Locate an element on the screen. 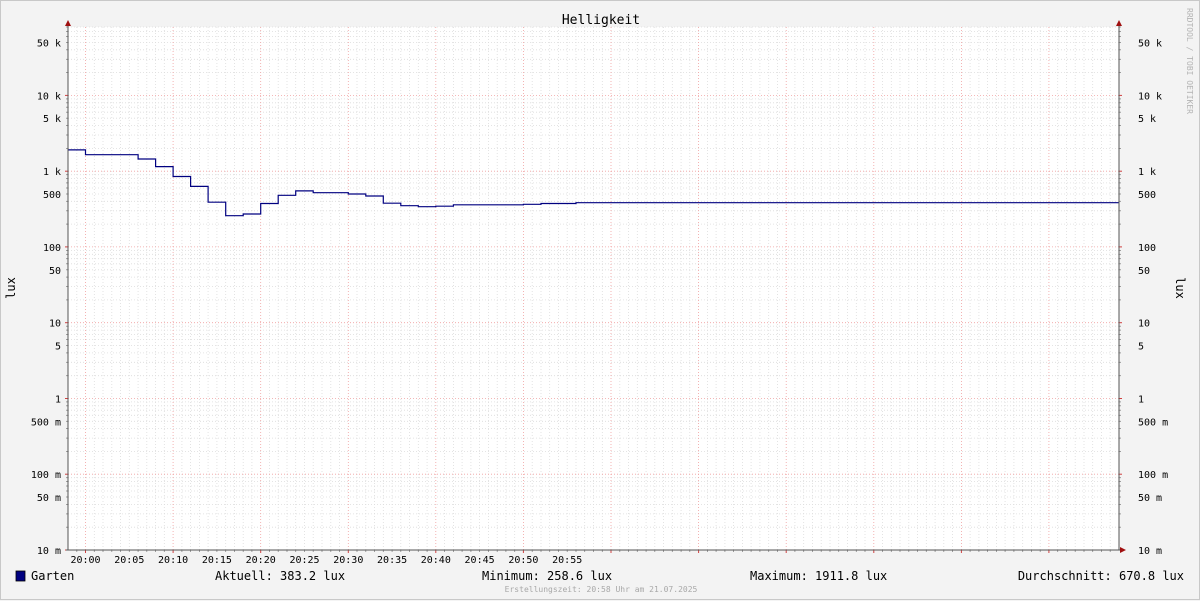 The width and height of the screenshot is (1200, 601). y-tick-label-left: 500 is located at coordinates (52, 195).